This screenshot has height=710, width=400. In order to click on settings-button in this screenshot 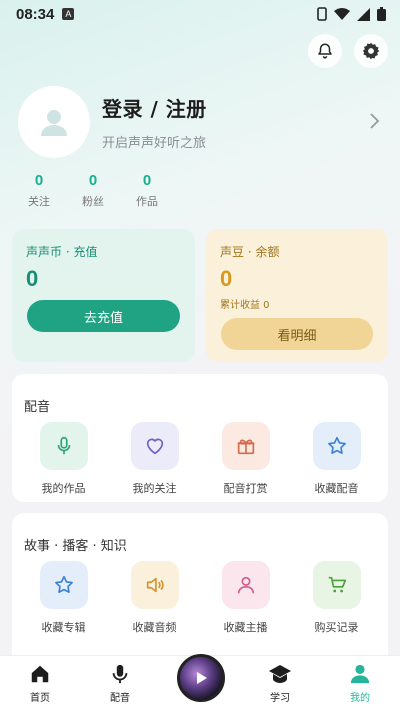, I will do `click(371, 51)`.